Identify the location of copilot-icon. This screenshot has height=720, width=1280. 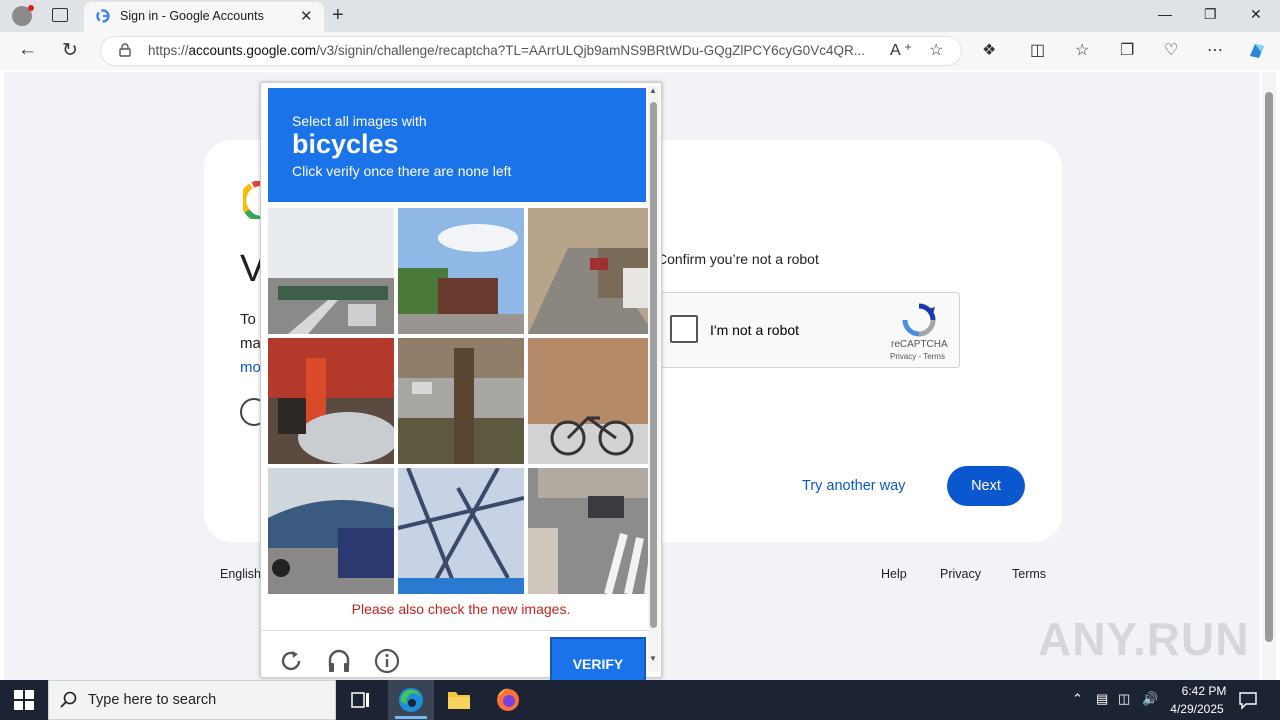
(1257, 51).